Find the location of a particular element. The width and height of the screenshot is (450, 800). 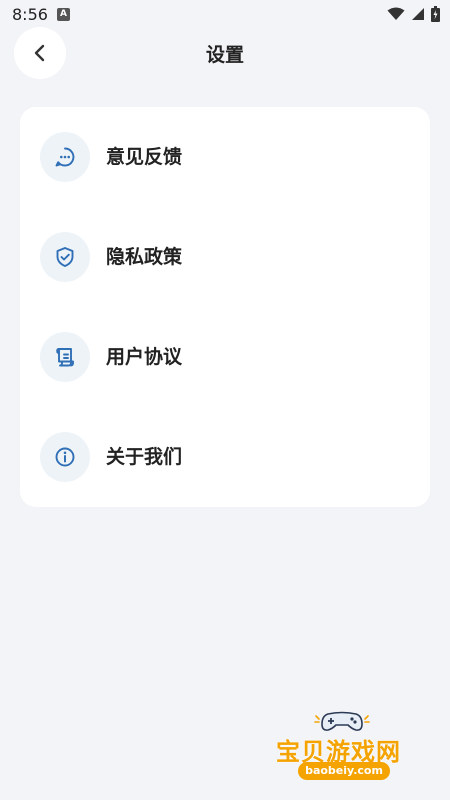

settings-item-label: 用户协议 is located at coordinates (144, 357).